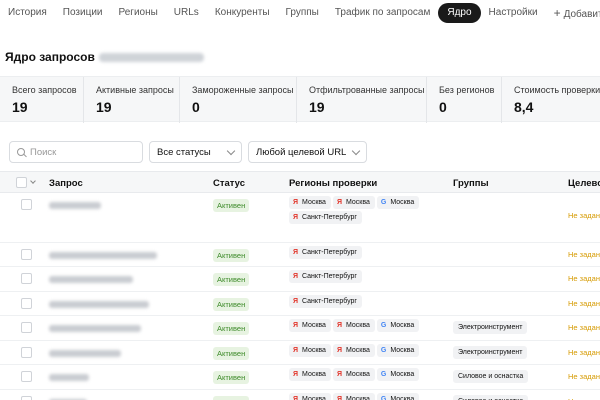 This screenshot has width=600, height=400. Describe the element at coordinates (138, 13) in the screenshot. I see `tab-regions: Регионы` at that location.